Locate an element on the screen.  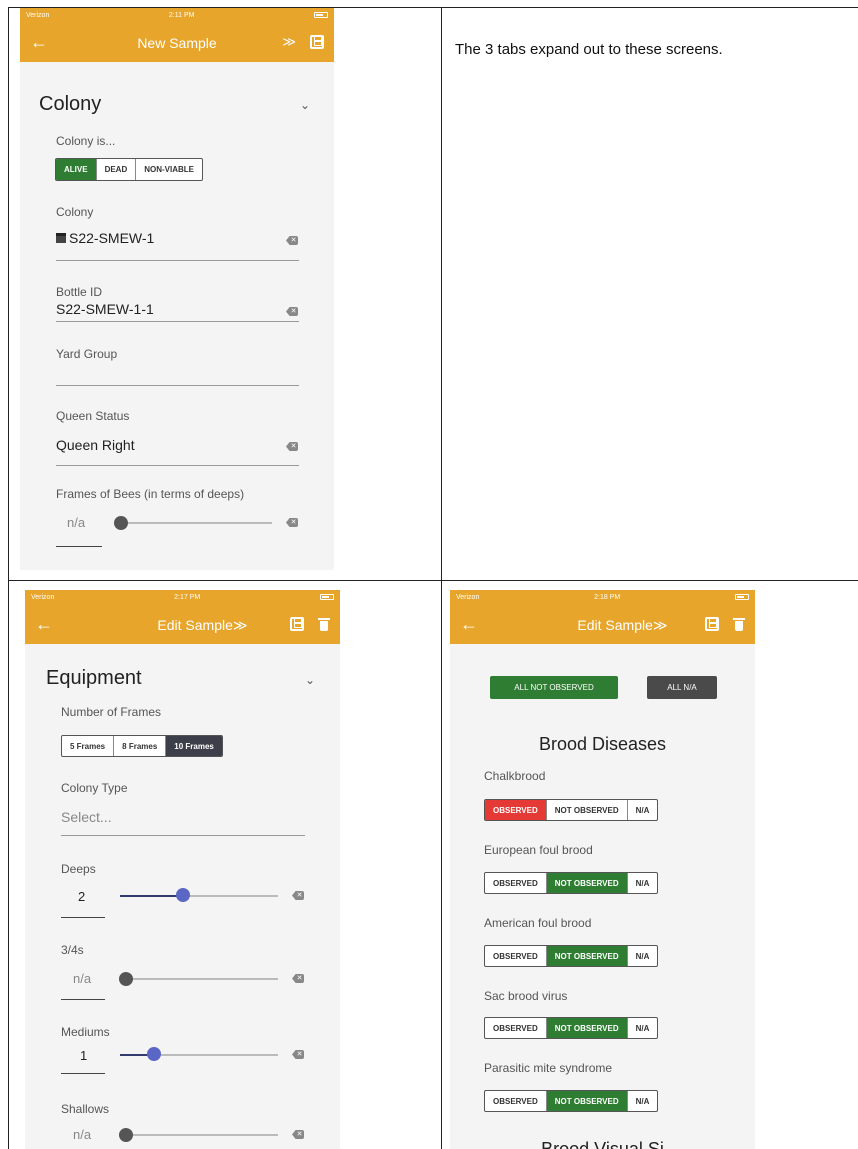
colony-underline is located at coordinates (177, 260).